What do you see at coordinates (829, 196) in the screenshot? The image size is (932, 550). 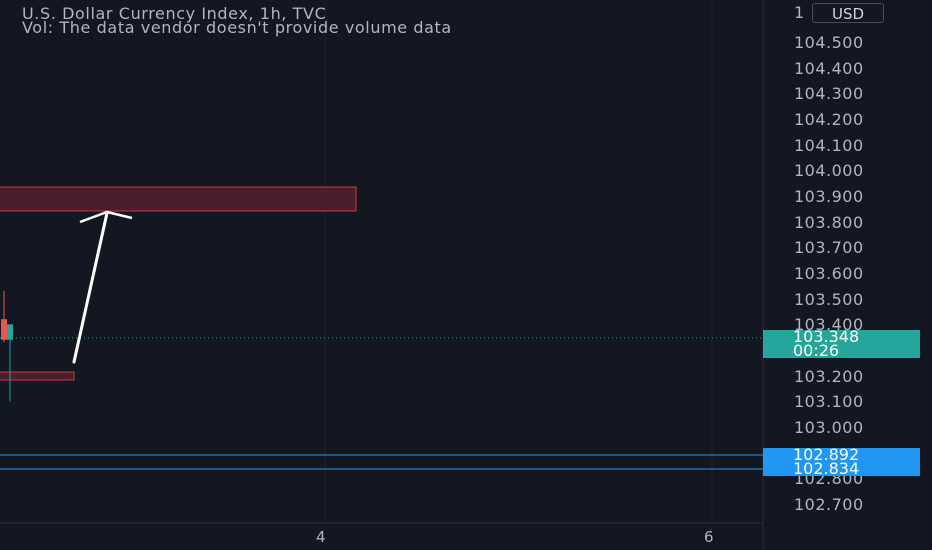 I see `price-axis-tick-label: 103.900` at bounding box center [829, 196].